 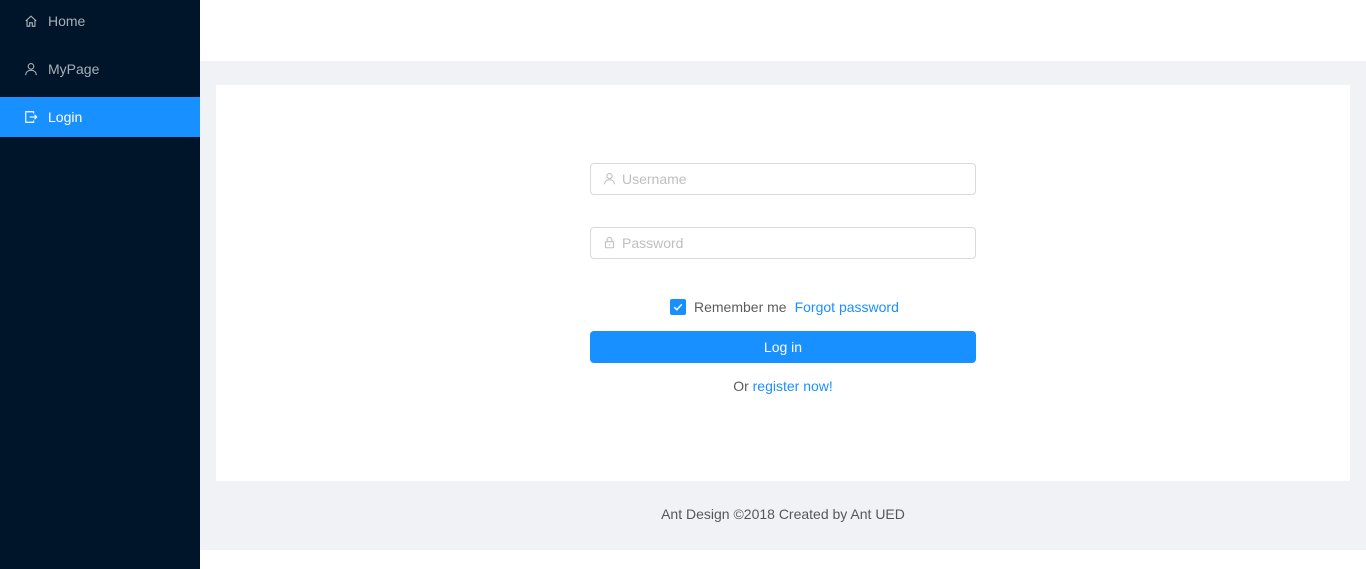 I want to click on check-icon, so click(x=678, y=307).